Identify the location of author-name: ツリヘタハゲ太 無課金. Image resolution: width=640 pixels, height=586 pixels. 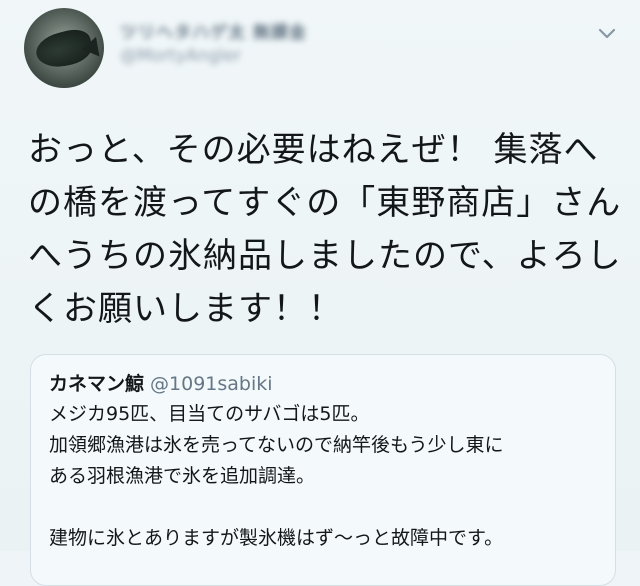
(213, 30).